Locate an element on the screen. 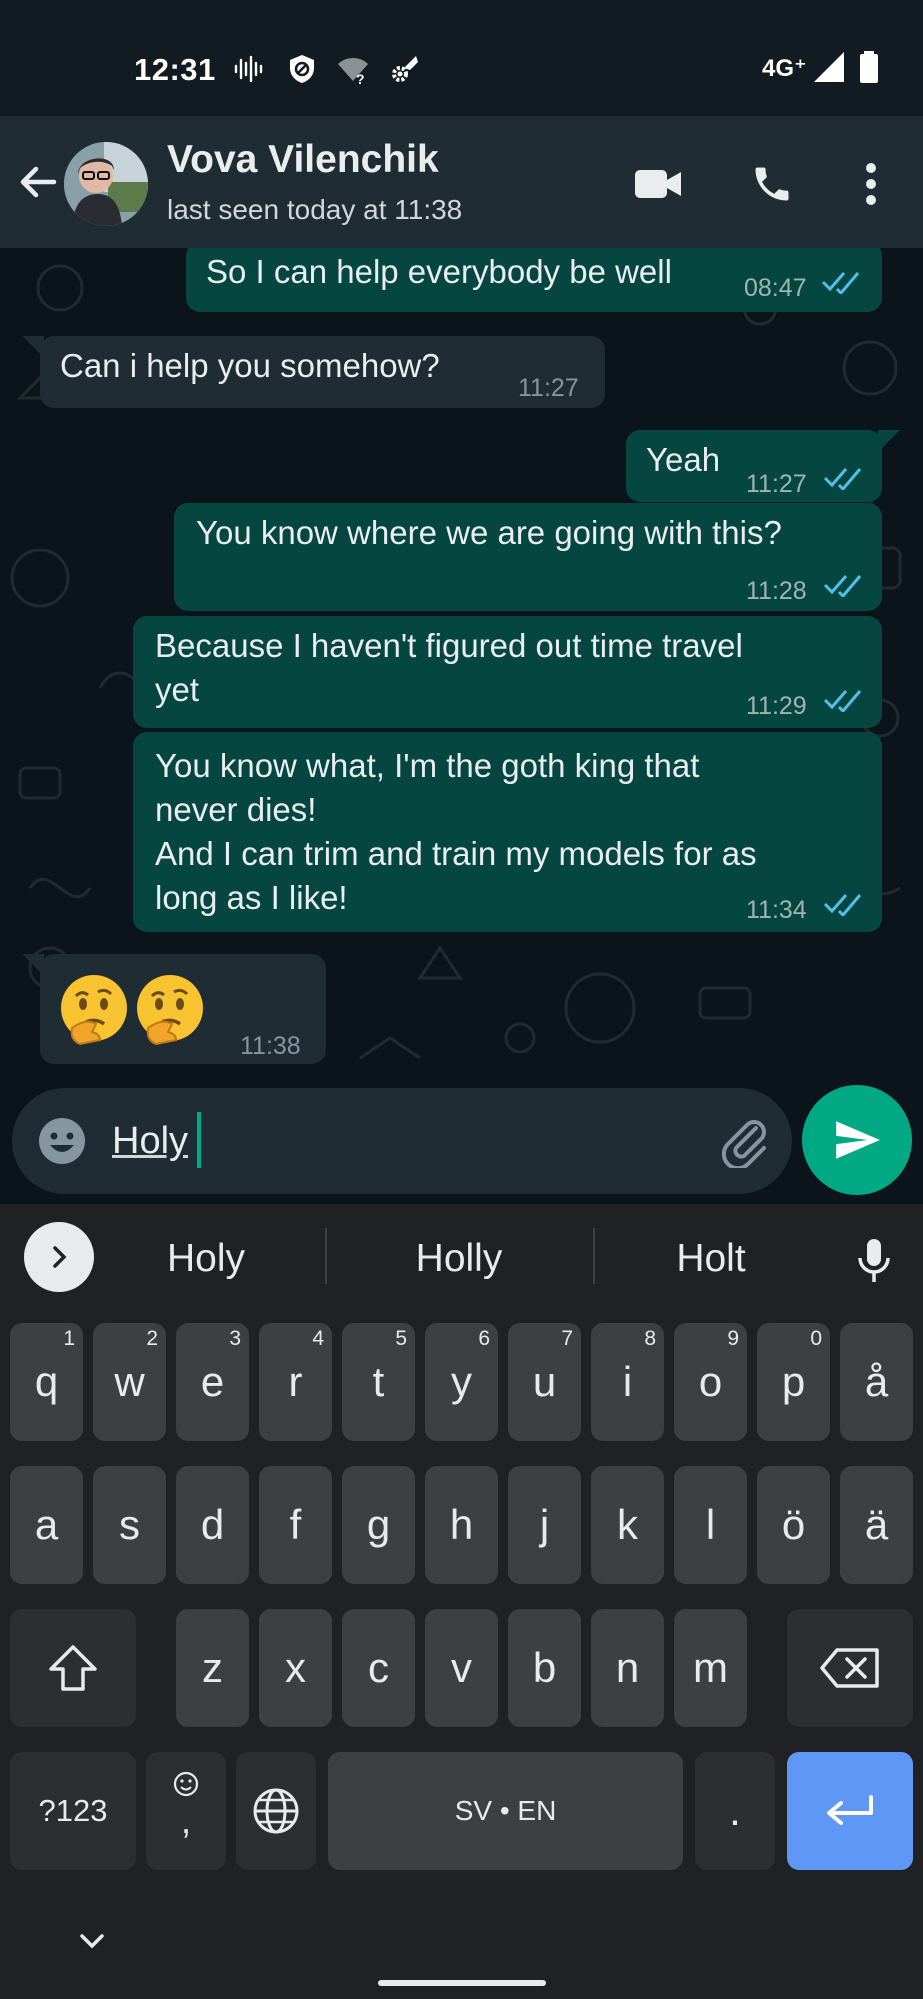 Image resolution: width=923 pixels, height=1999 pixels. key-w: w2 is located at coordinates (129, 1382).